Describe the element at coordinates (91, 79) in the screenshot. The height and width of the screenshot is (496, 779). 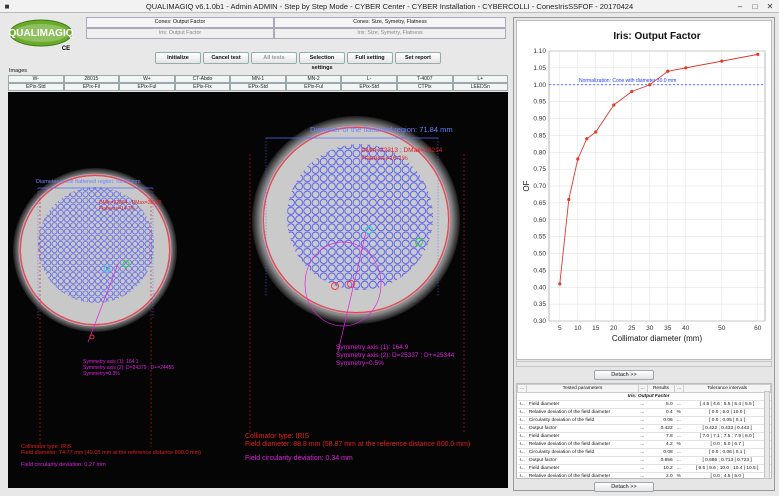
I see `image-row1-tab: 28015` at that location.